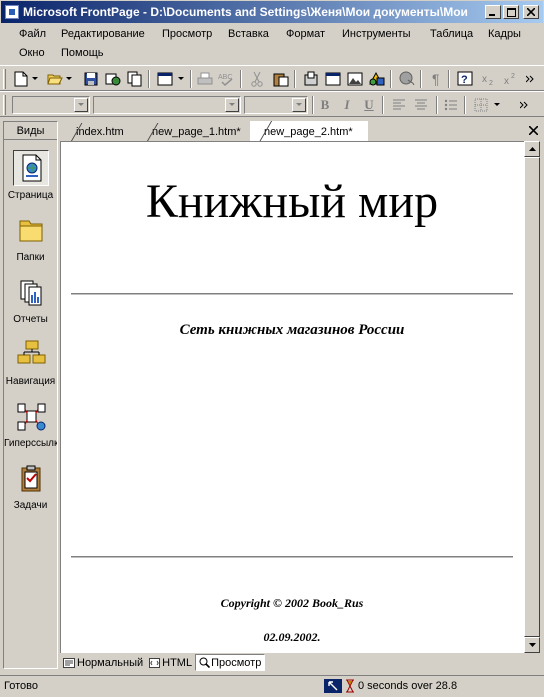 The image size is (544, 697). I want to click on view-navigation: Навигация, so click(30, 362).